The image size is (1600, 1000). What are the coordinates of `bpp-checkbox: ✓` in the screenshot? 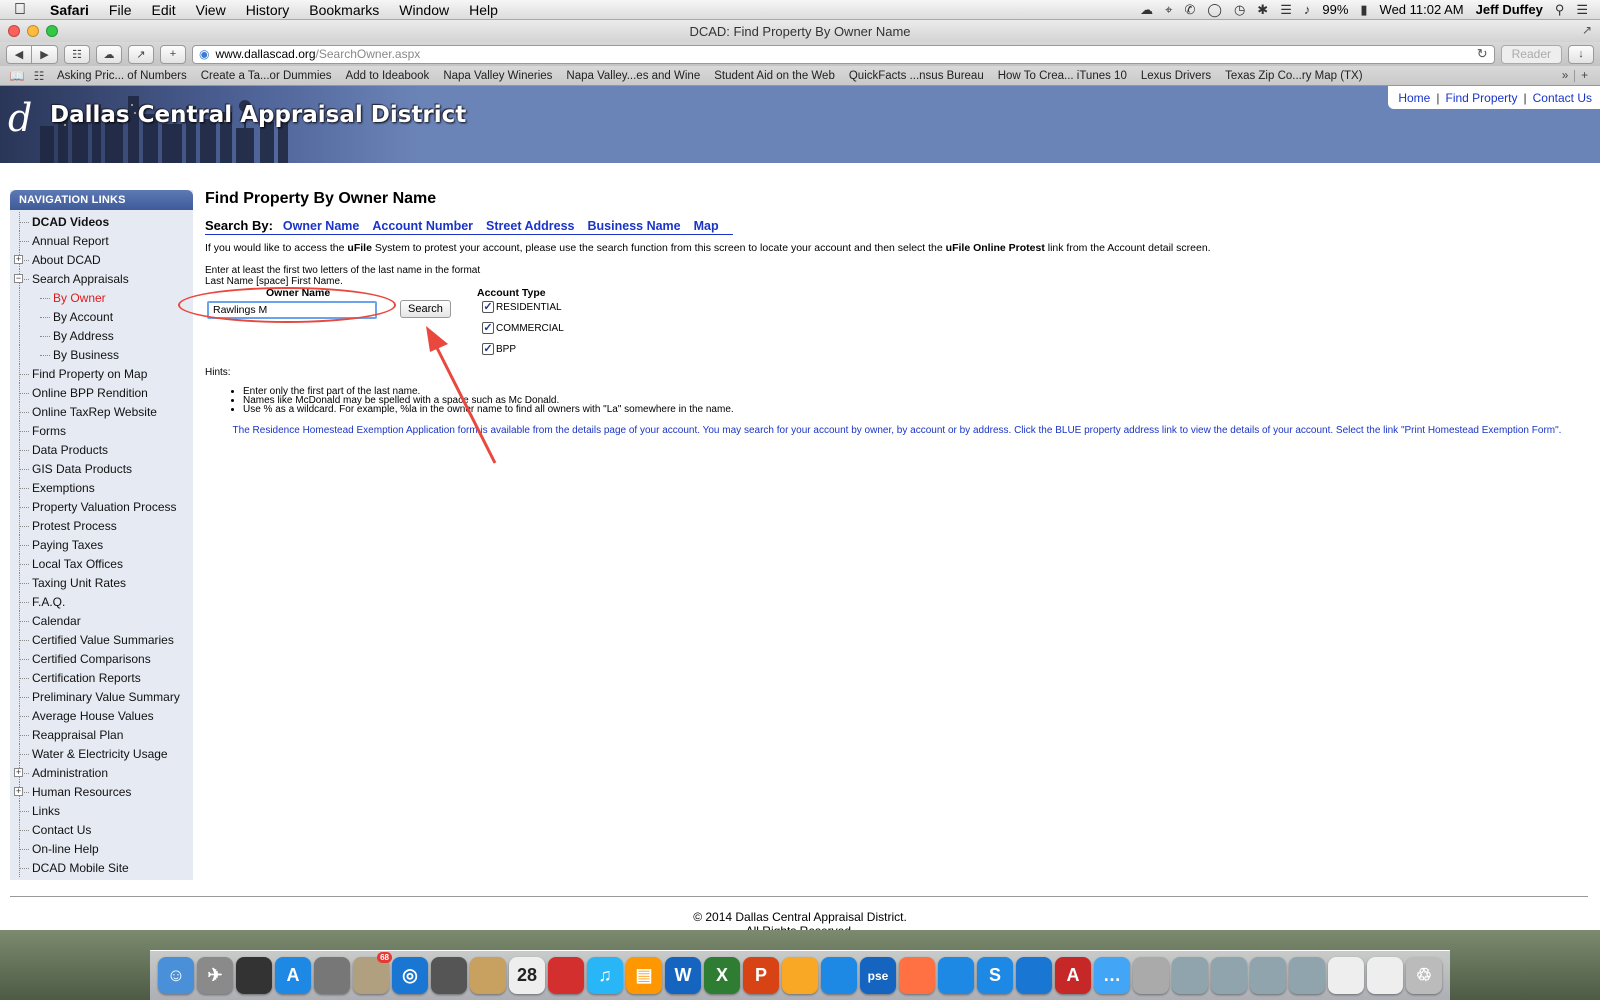 It's located at (488, 349).